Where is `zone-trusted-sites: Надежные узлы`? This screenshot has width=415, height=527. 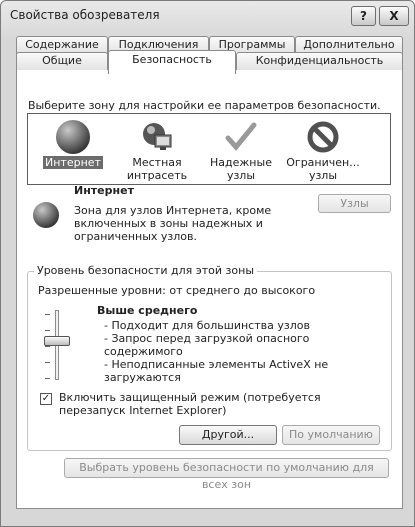
zone-trusted-sites: Надежные узлы is located at coordinates (241, 150).